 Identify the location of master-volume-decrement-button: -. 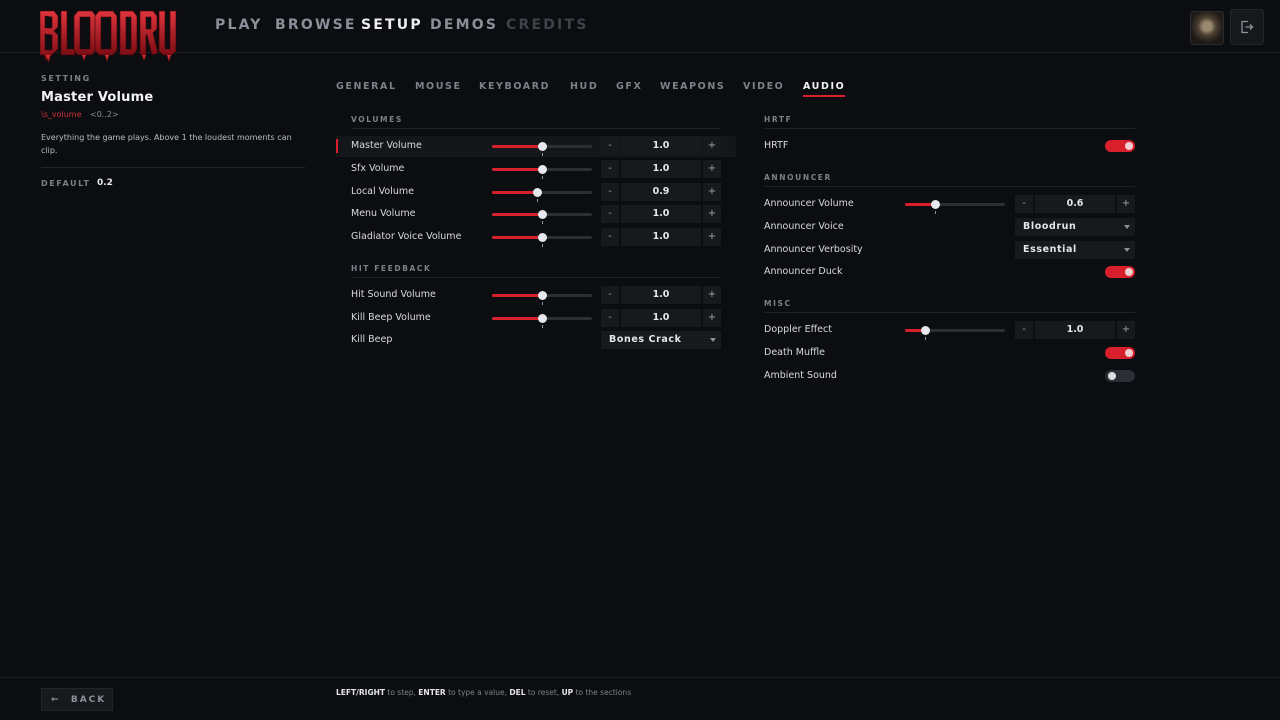
(610, 146).